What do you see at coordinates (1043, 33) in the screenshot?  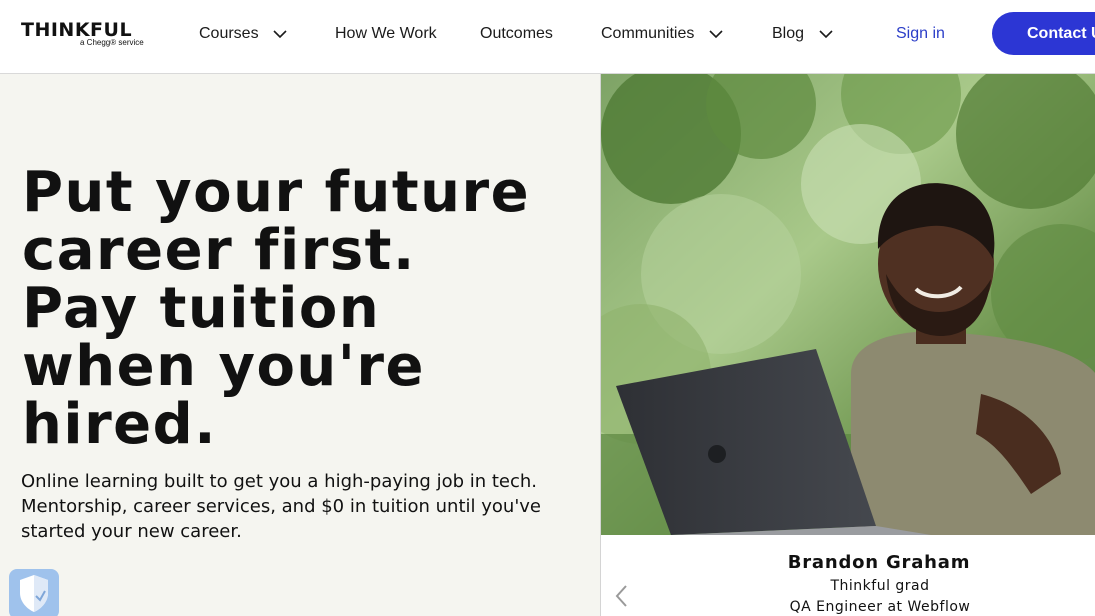 I see `contact-us-button: Contact Us` at bounding box center [1043, 33].